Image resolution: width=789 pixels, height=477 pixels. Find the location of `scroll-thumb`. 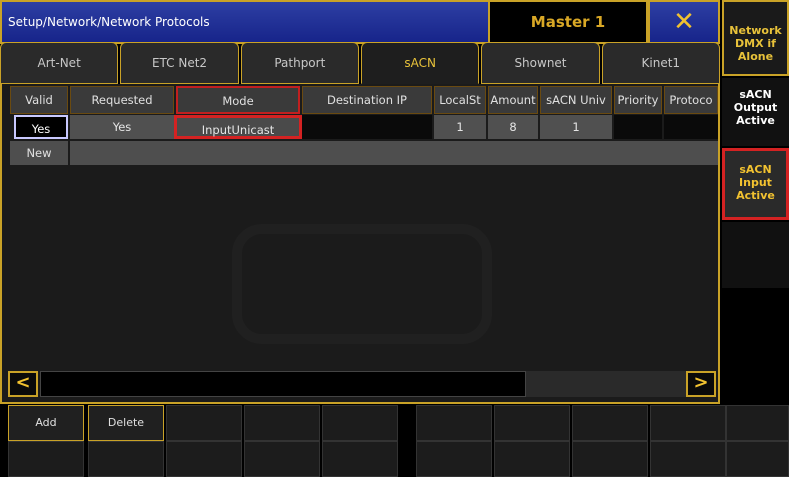

scroll-thumb is located at coordinates (283, 384).